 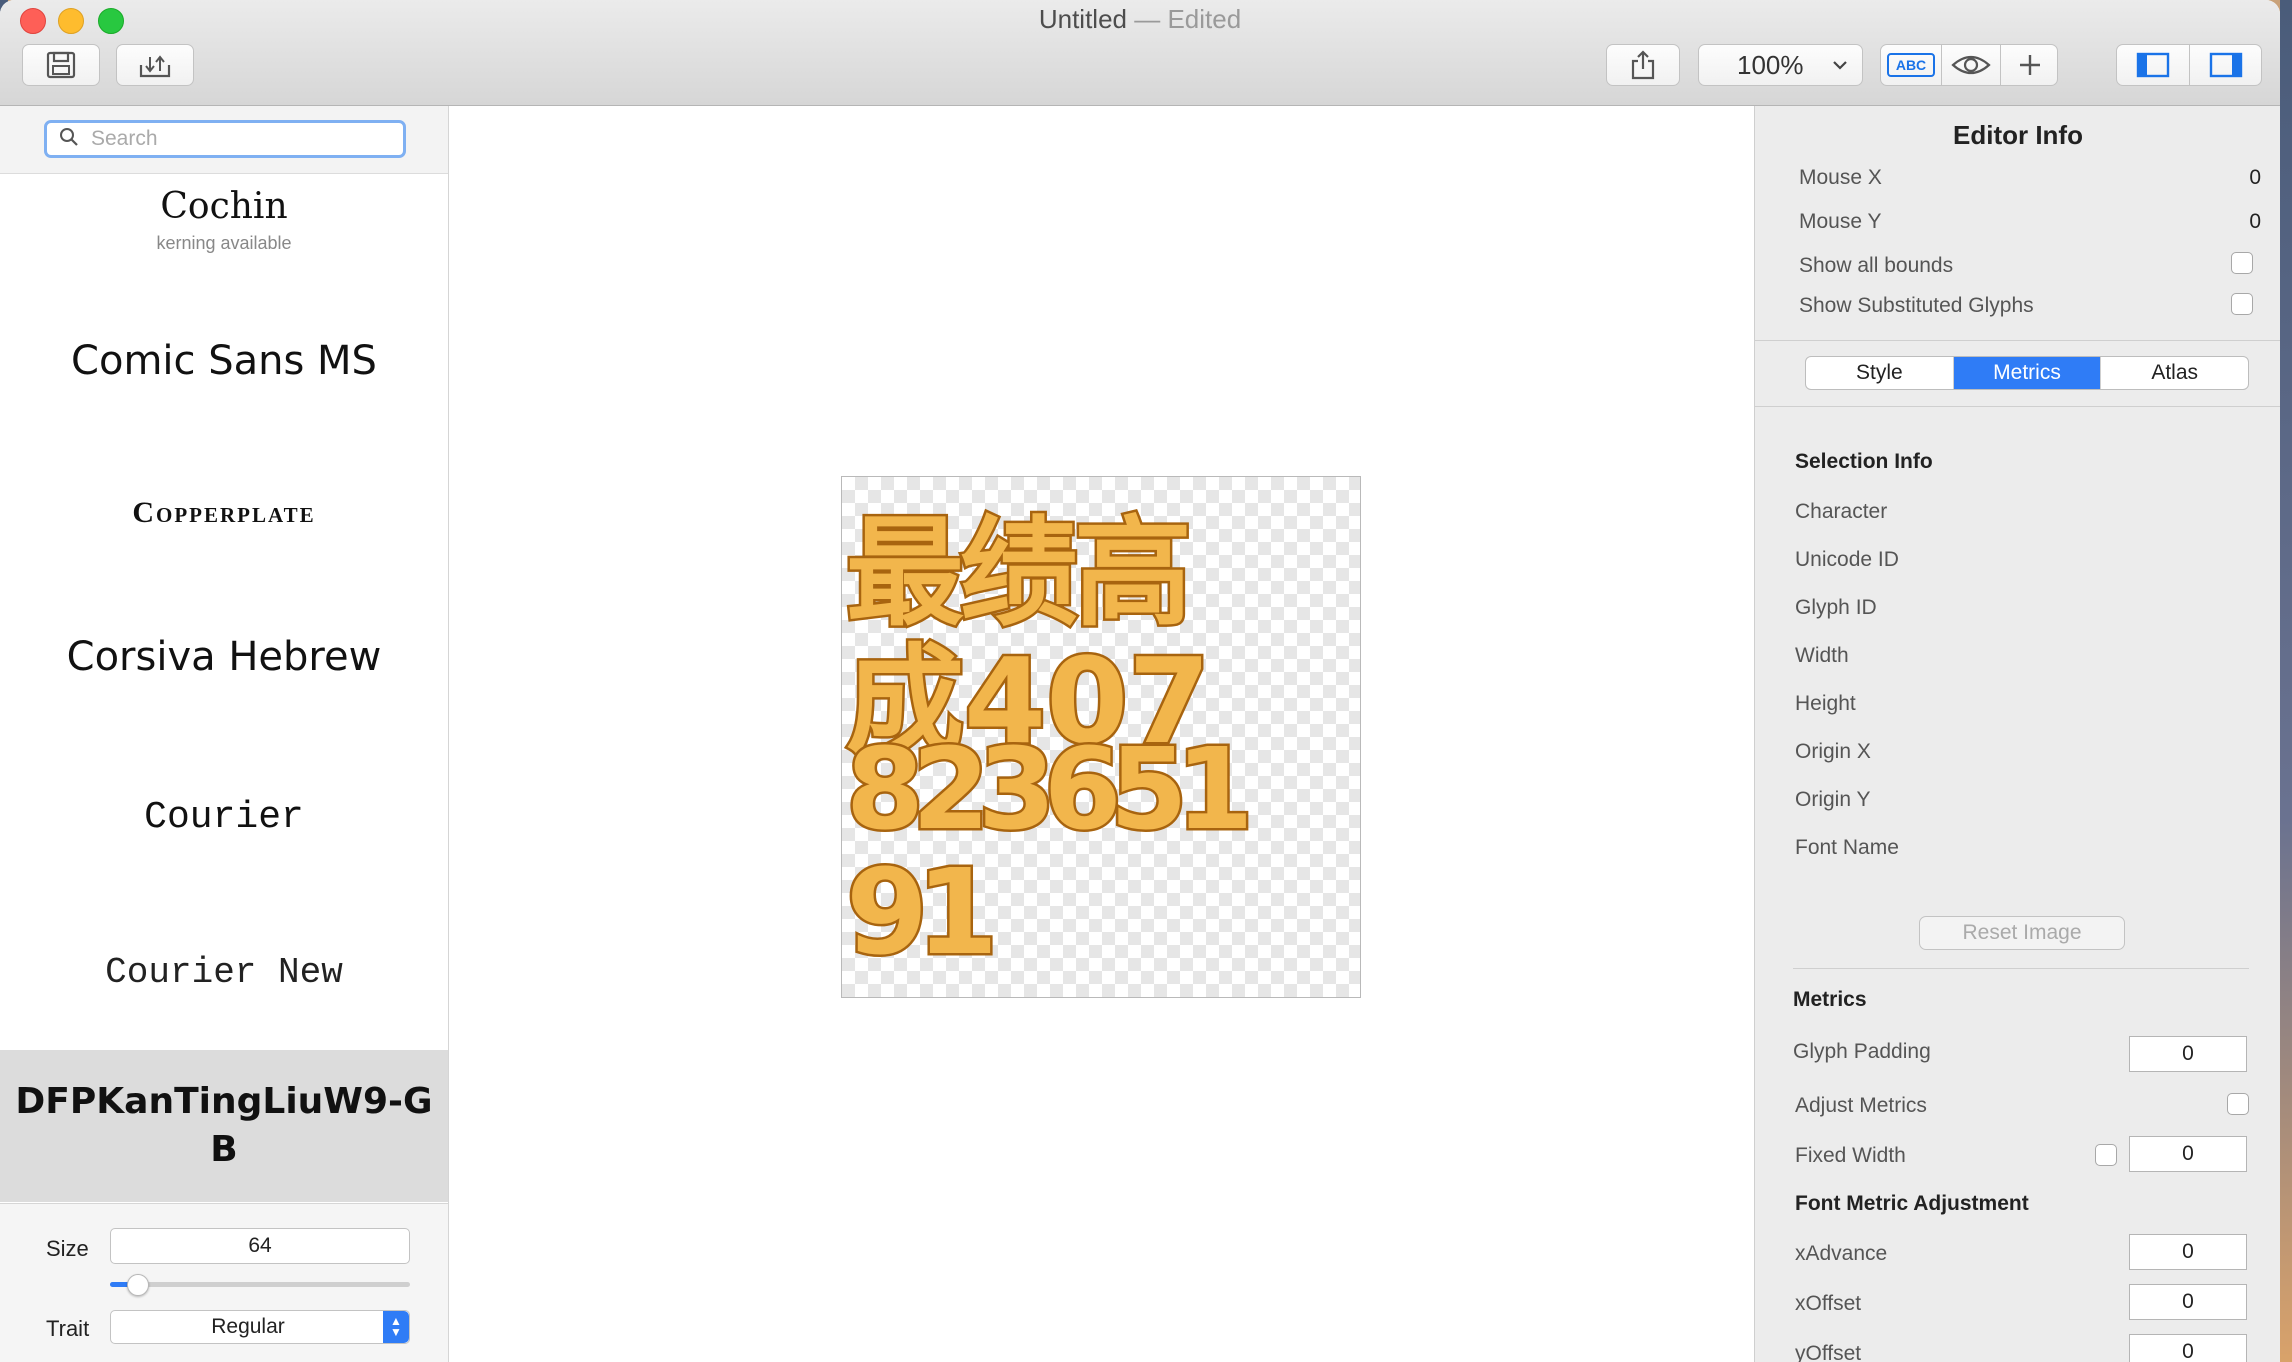 I want to click on font-item-cochin: Cochin kerning available, so click(x=224, y=246).